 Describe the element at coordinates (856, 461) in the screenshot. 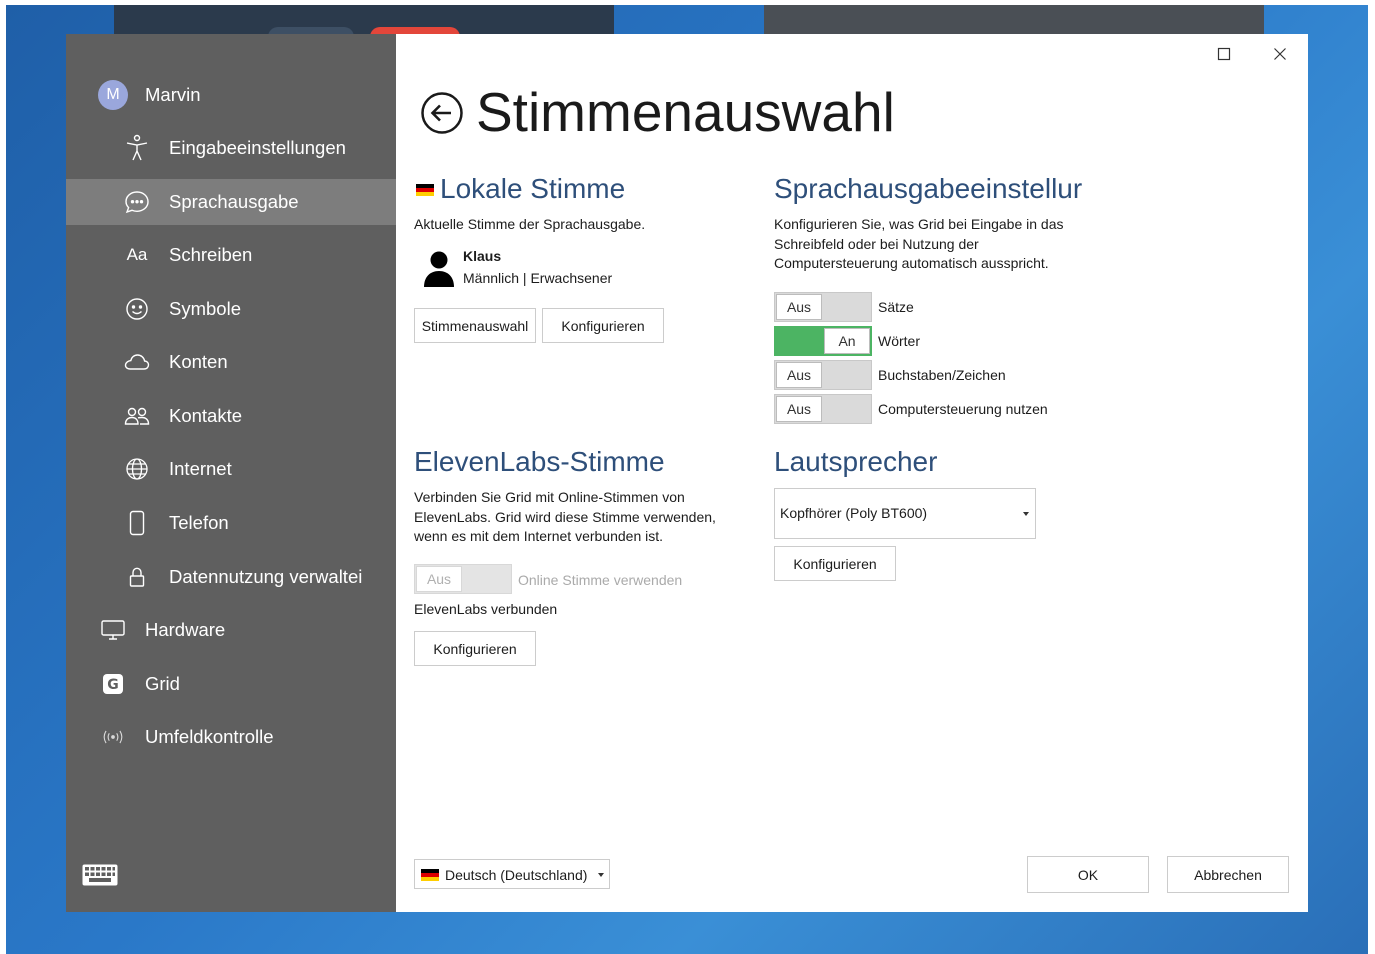

I see `speaker-heading: Lautsprecher` at that location.